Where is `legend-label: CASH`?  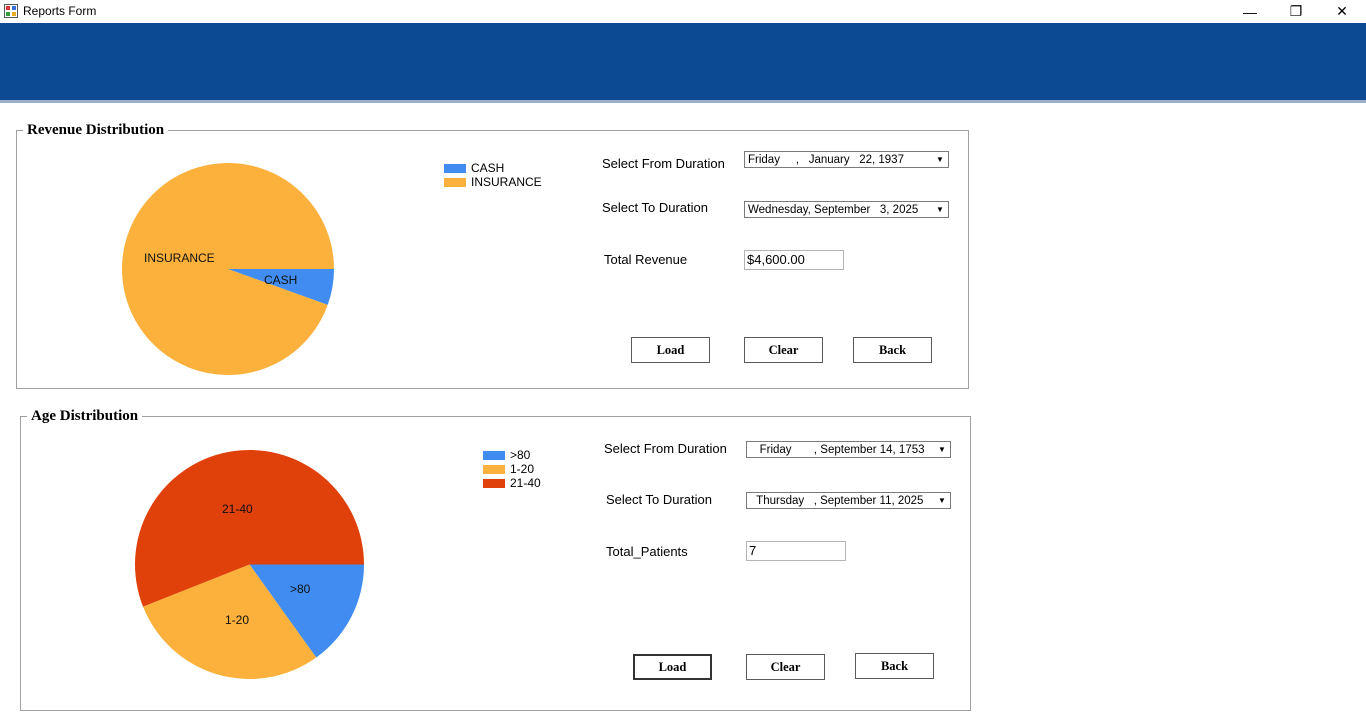
legend-label: CASH is located at coordinates (488, 168).